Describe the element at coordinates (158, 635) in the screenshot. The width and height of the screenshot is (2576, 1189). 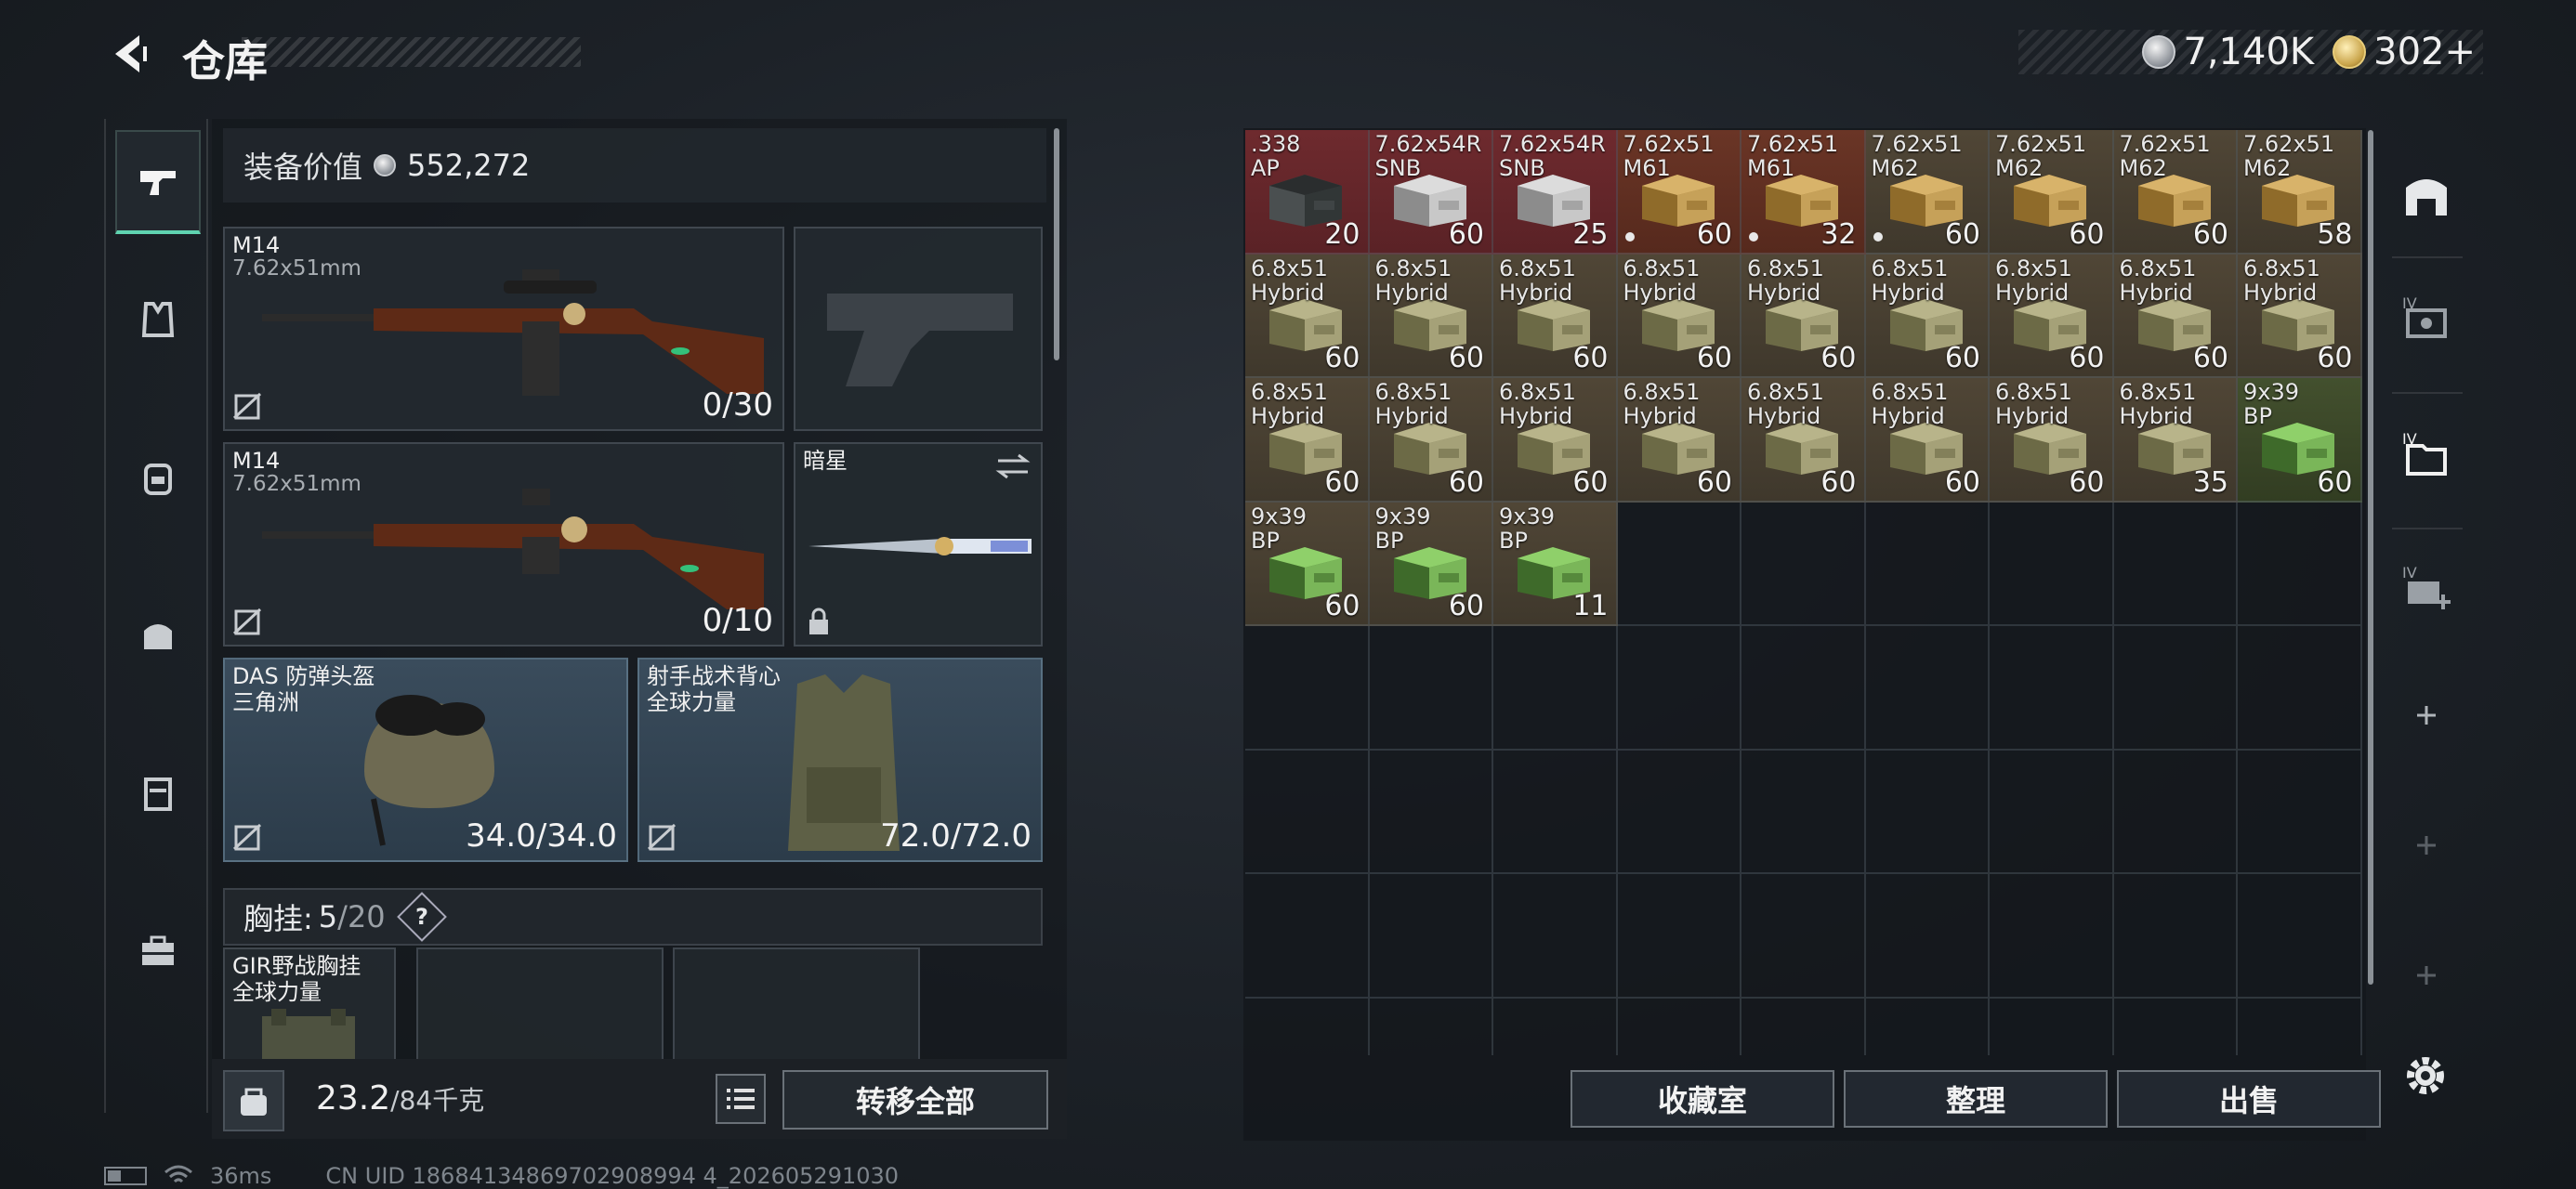
I see `nav-bag` at that location.